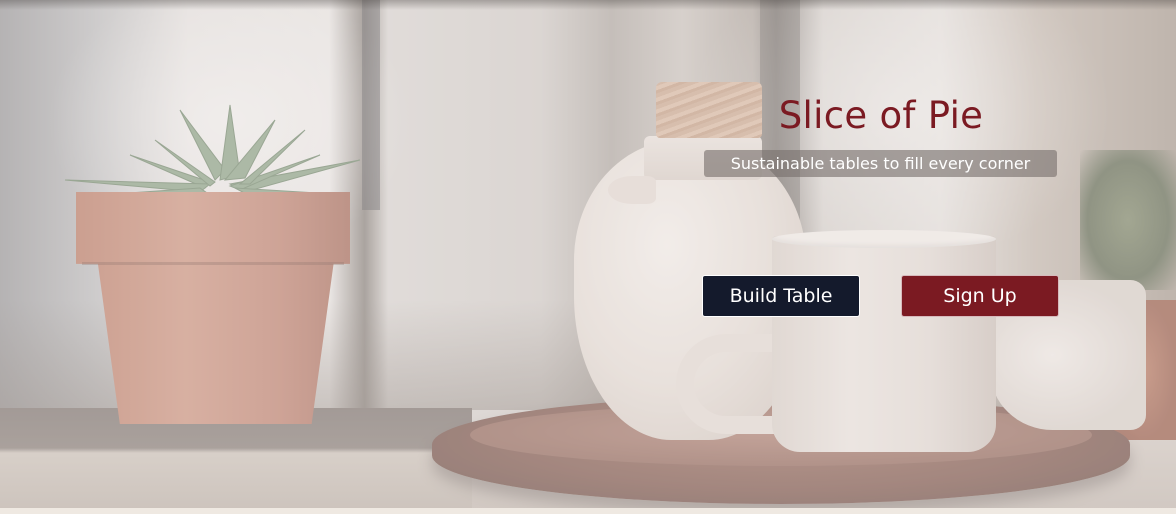 The width and height of the screenshot is (1176, 514). What do you see at coordinates (880, 163) in the screenshot?
I see `tagline: Sustainable tables to fill every corner` at bounding box center [880, 163].